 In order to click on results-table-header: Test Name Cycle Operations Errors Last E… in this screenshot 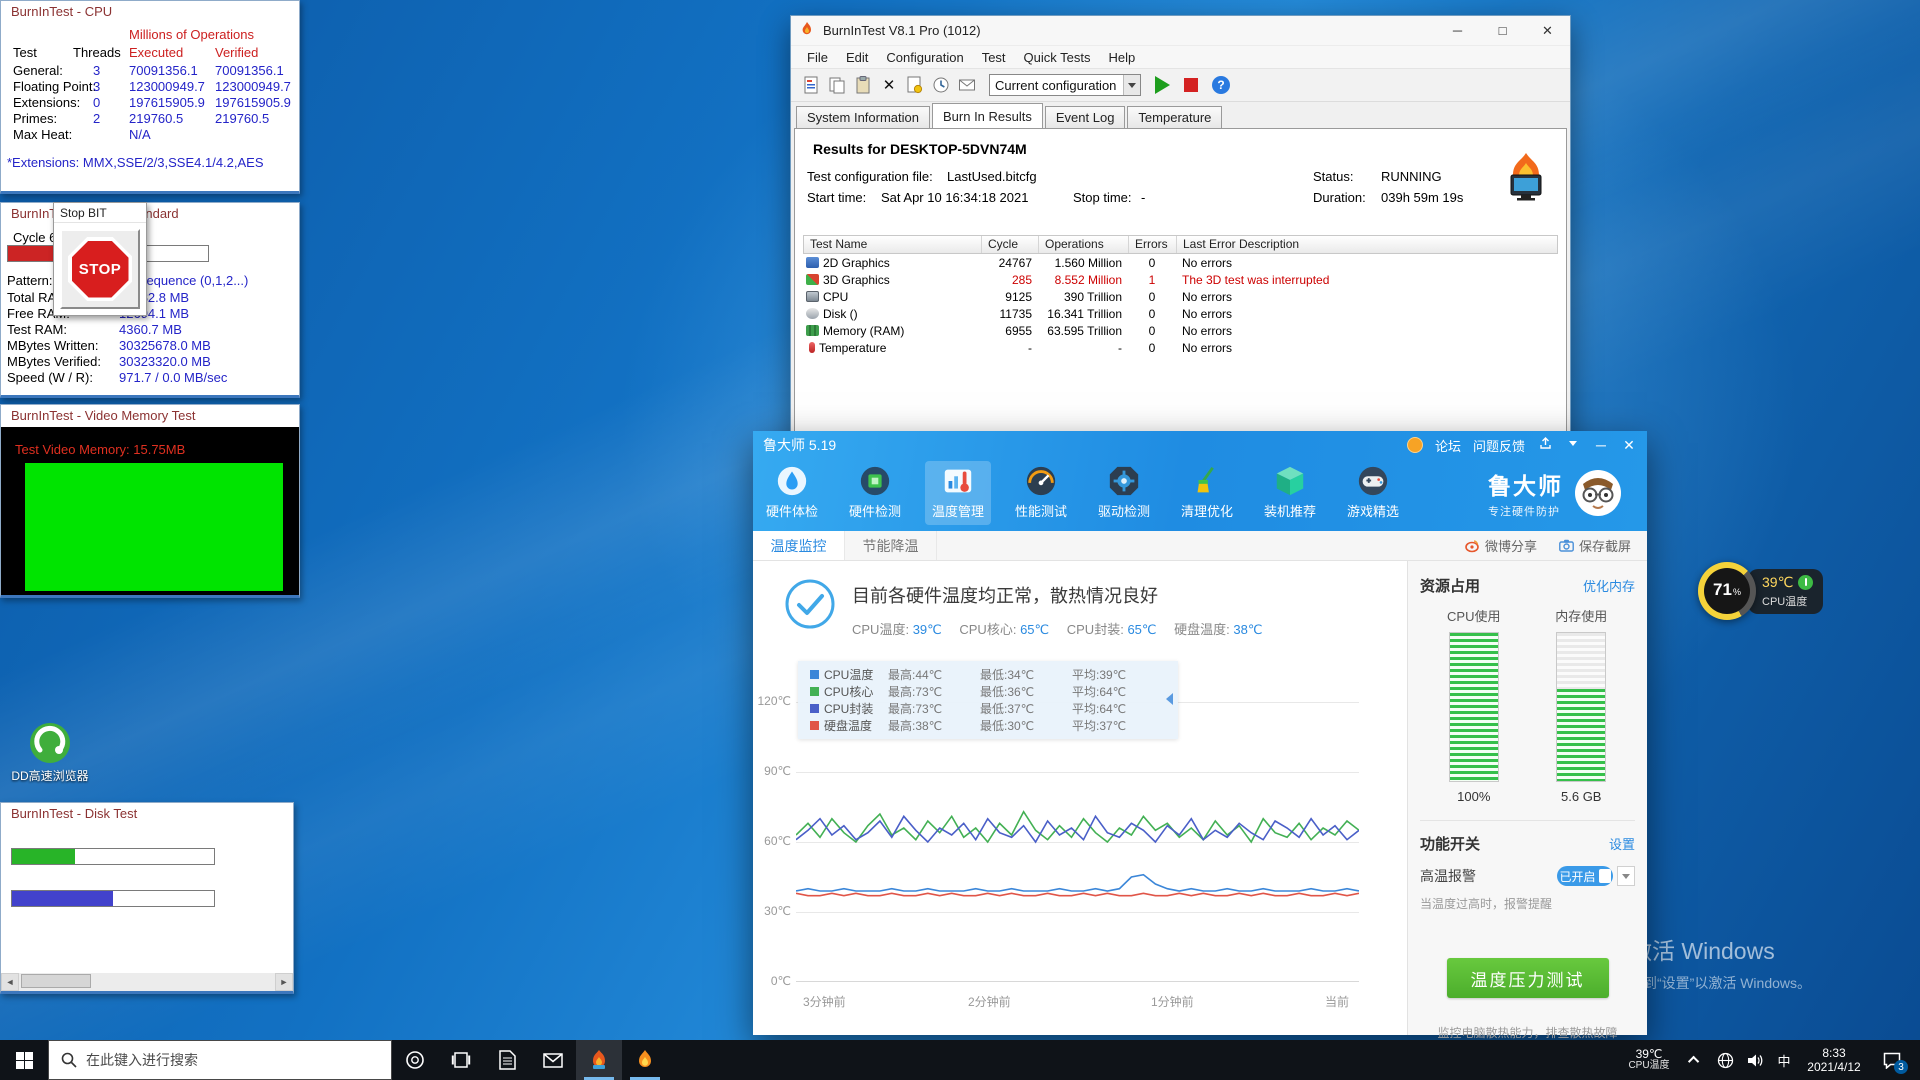, I will do `click(1180, 244)`.